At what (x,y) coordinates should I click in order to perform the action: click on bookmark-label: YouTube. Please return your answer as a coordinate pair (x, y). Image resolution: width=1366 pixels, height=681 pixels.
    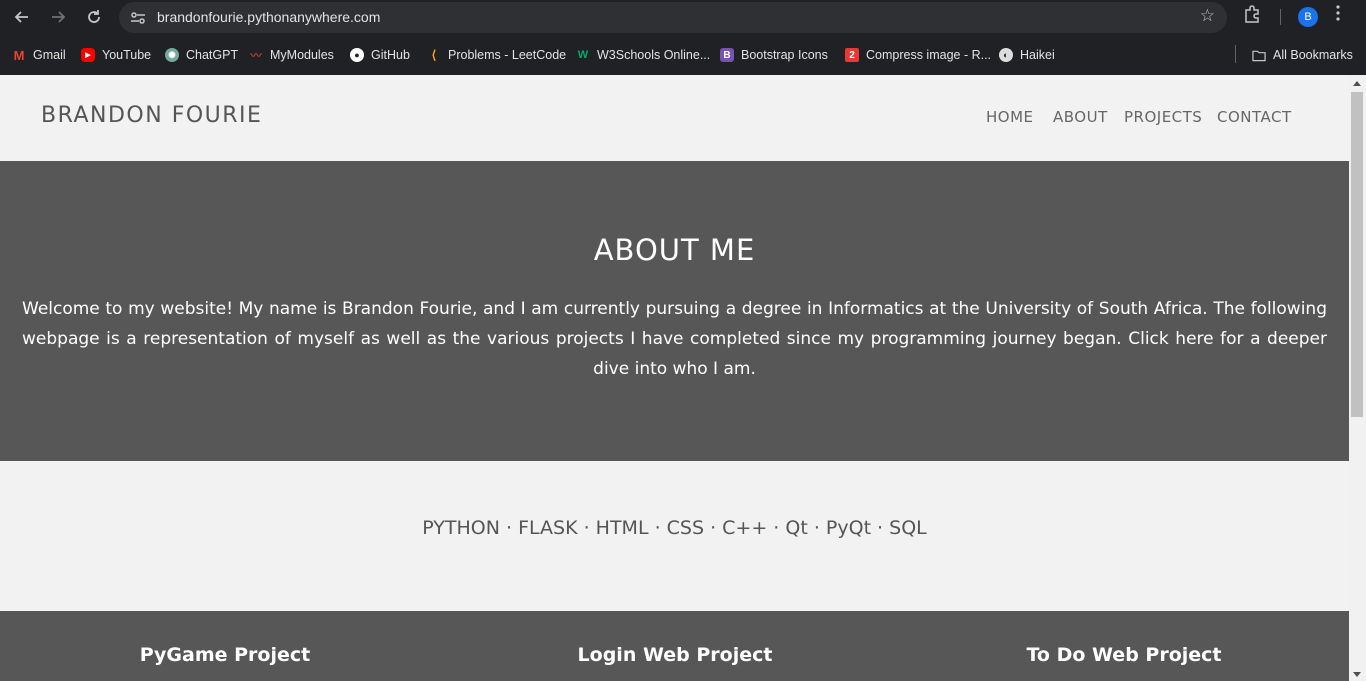
    Looking at the image, I should click on (127, 55).